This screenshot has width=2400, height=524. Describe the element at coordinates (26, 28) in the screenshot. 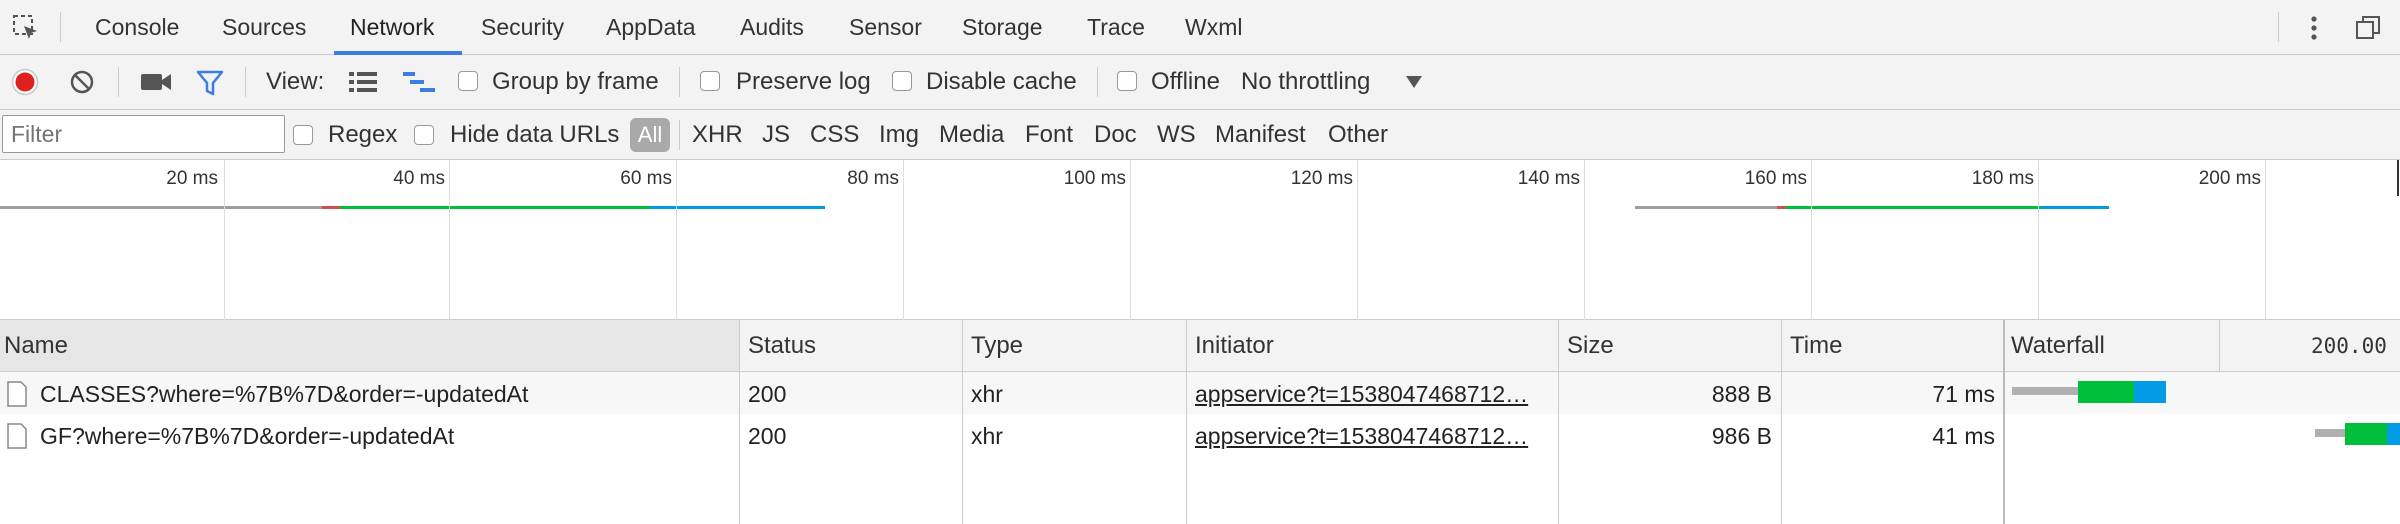

I see `inspect-icon` at that location.